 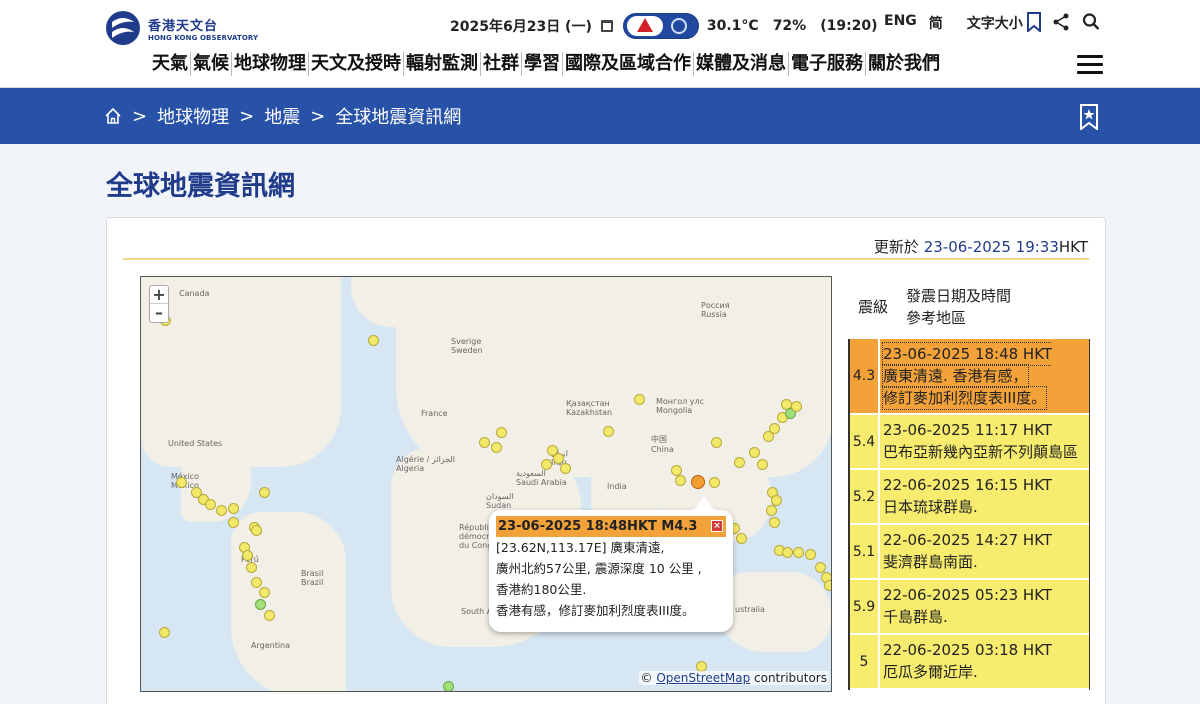 I want to click on popup-line-location: [23.62N,113.17E] 廣東清遠,, so click(x=580, y=547).